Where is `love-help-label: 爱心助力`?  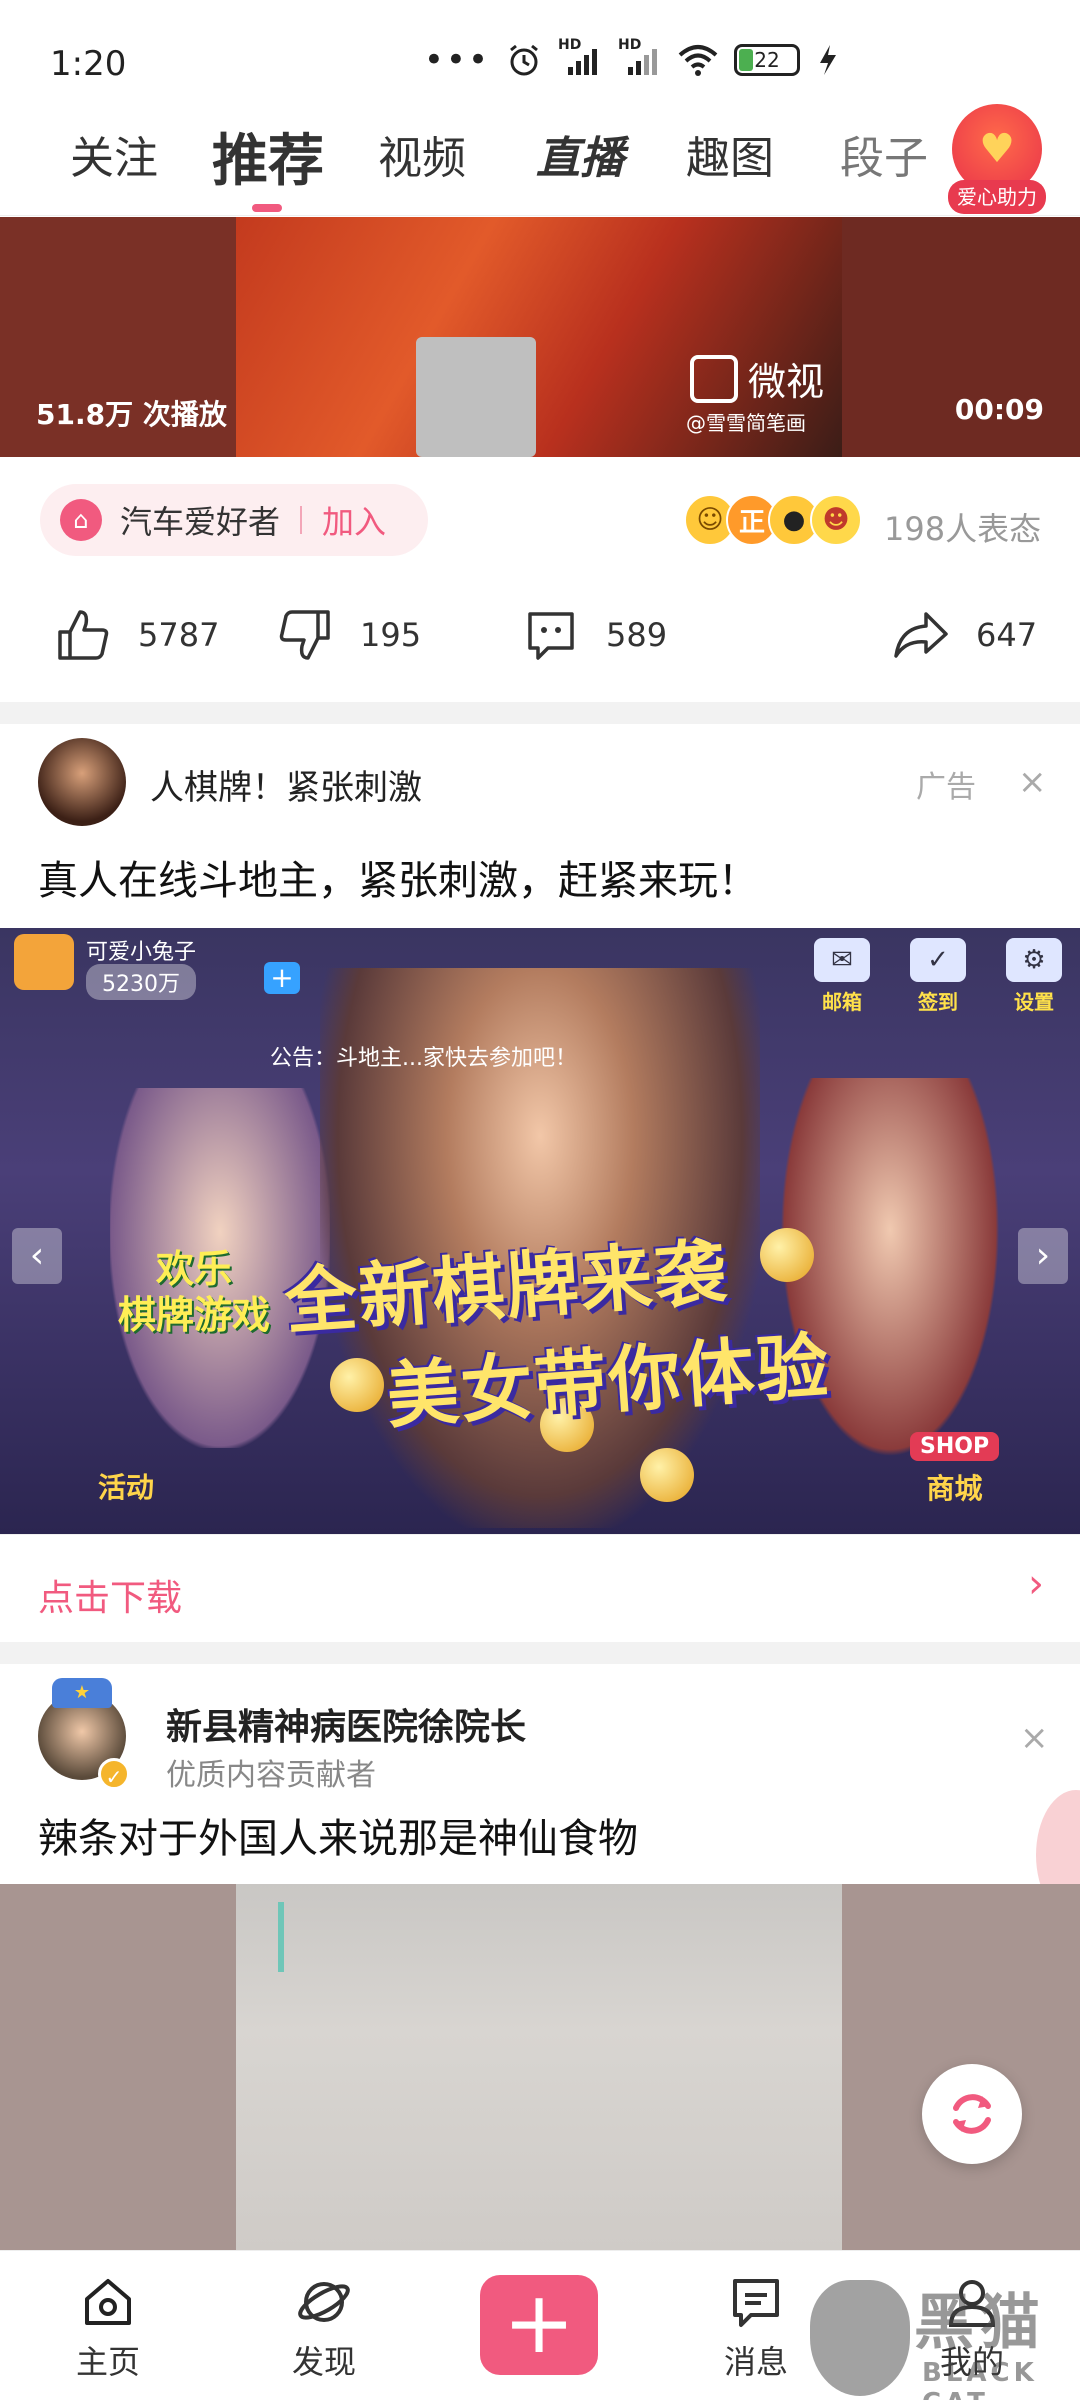 love-help-label: 爱心助力 is located at coordinates (997, 197).